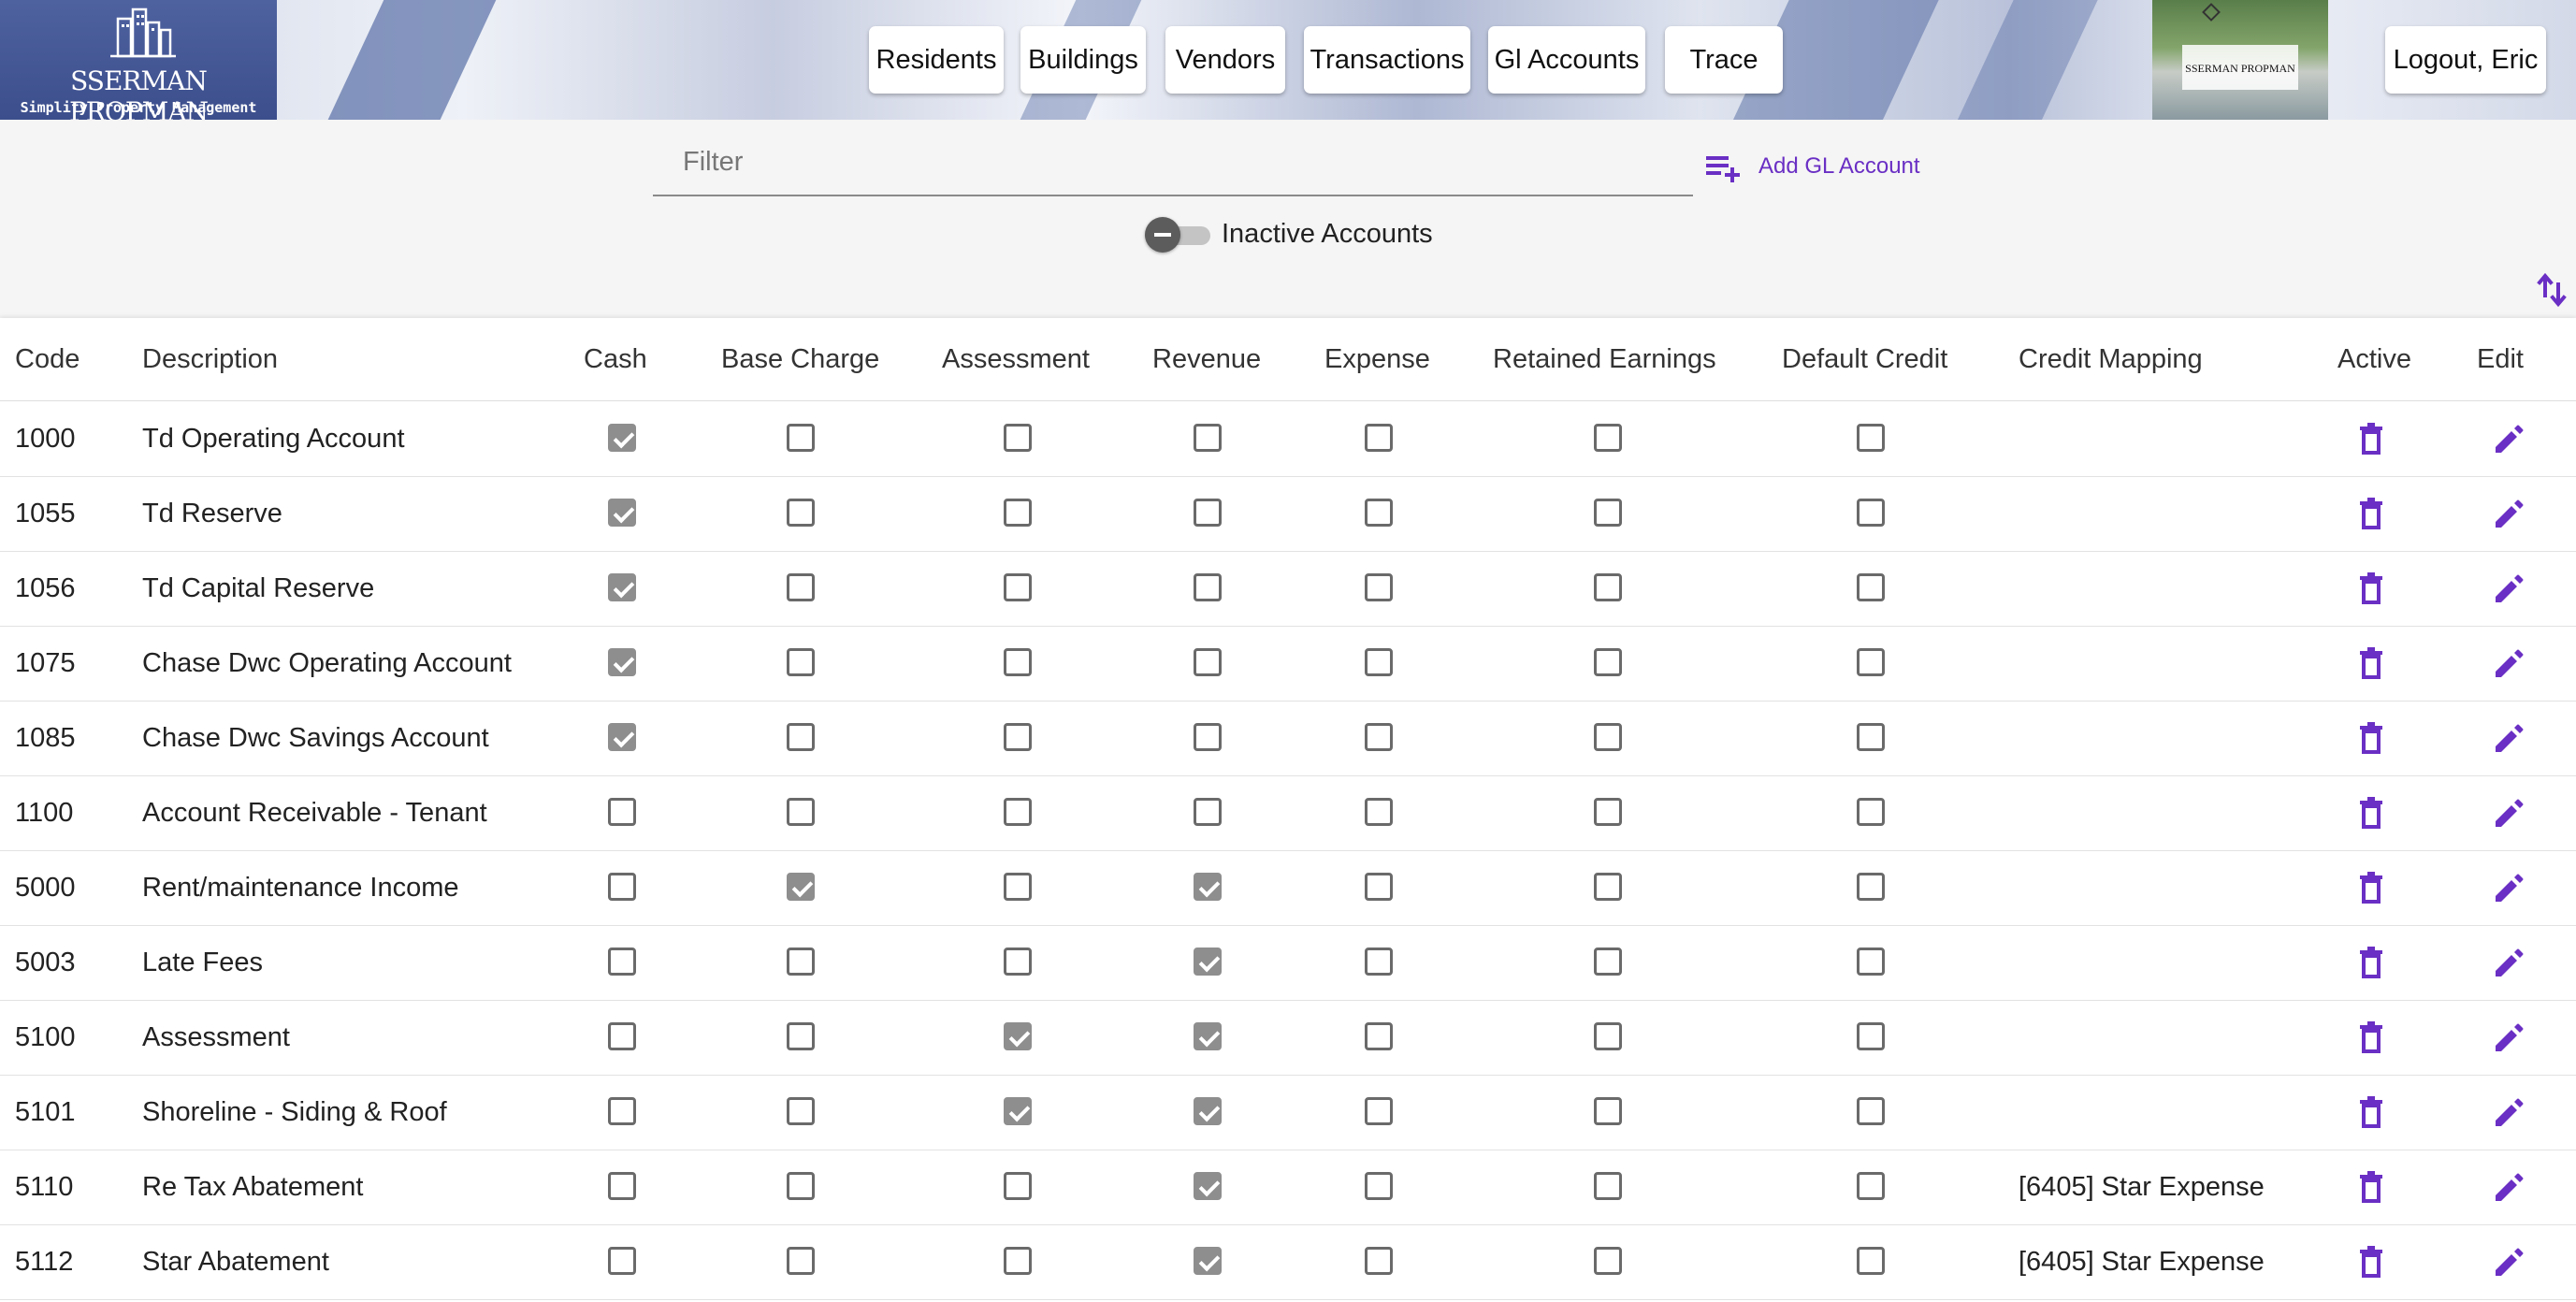  I want to click on table-row: 1100 Account Receivable - Tenant, so click(1288, 813).